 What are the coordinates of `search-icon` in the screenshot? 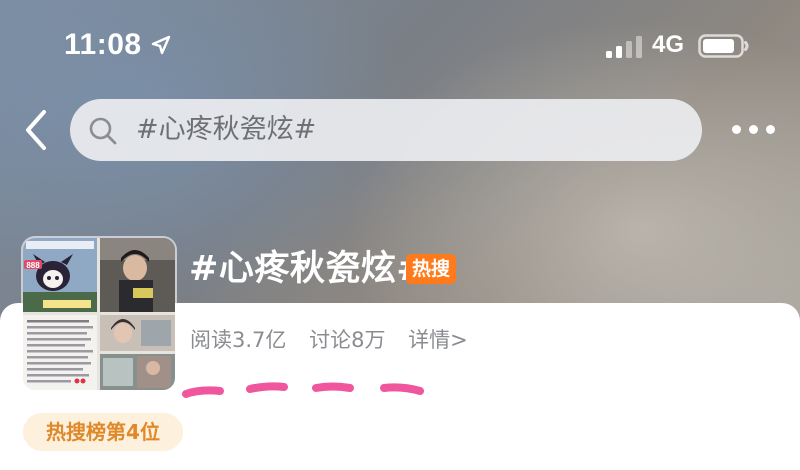 It's located at (103, 131).